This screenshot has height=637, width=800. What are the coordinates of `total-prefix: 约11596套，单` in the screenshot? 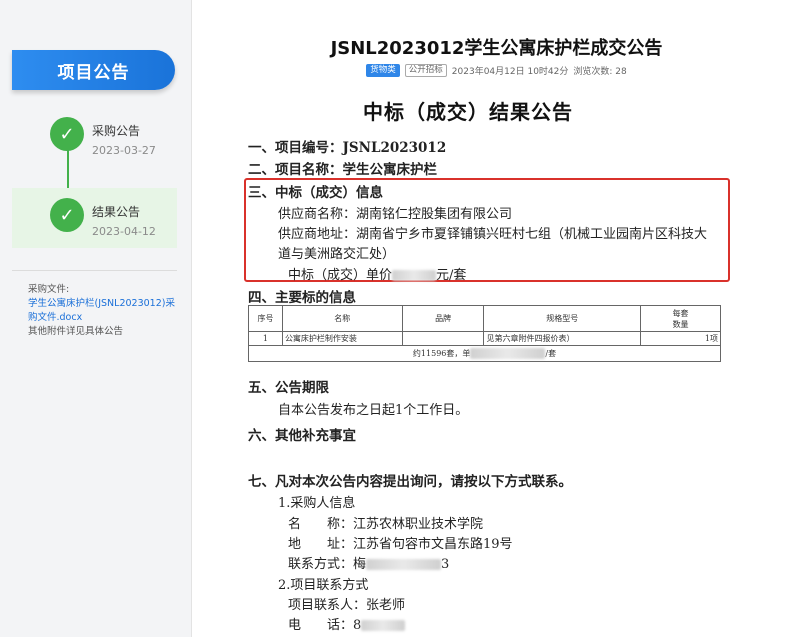 It's located at (441, 353).